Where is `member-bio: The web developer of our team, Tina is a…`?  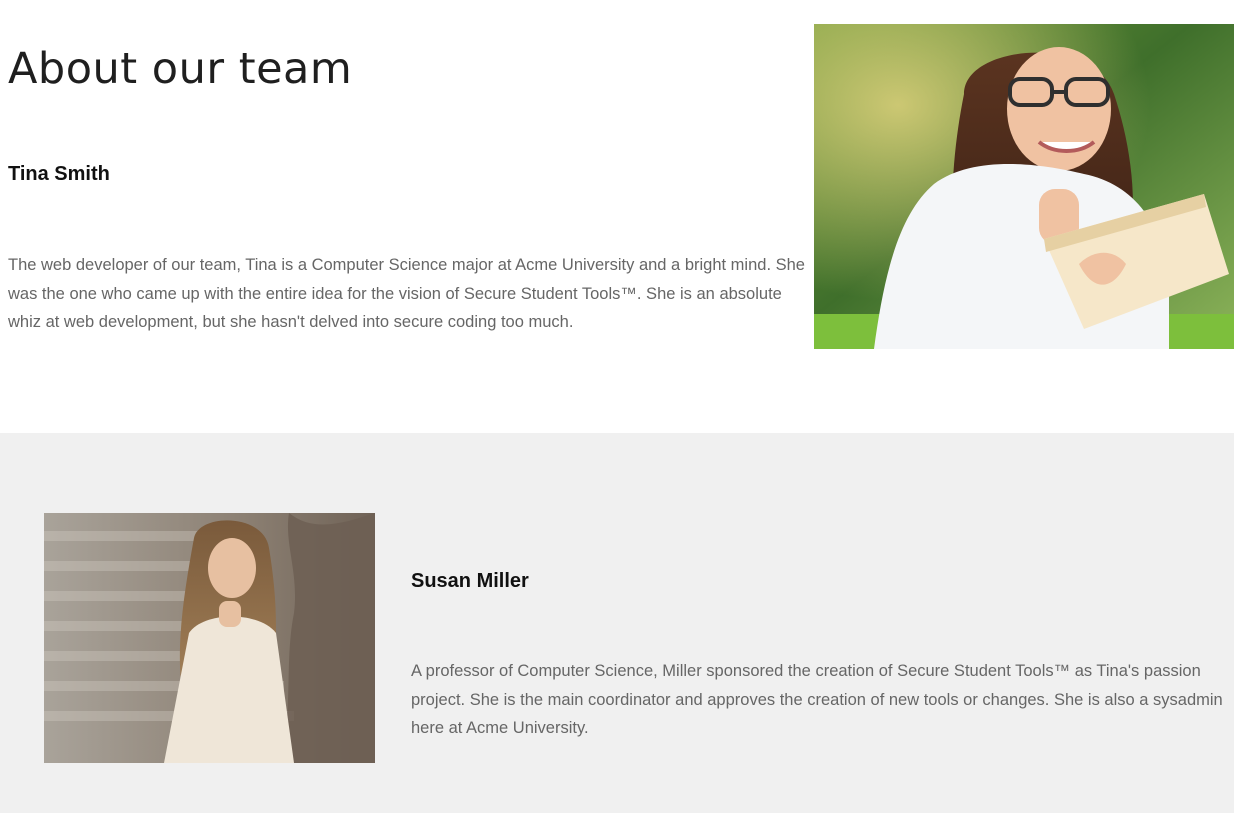 member-bio: The web developer of our team, Tina is a… is located at coordinates (406, 293).